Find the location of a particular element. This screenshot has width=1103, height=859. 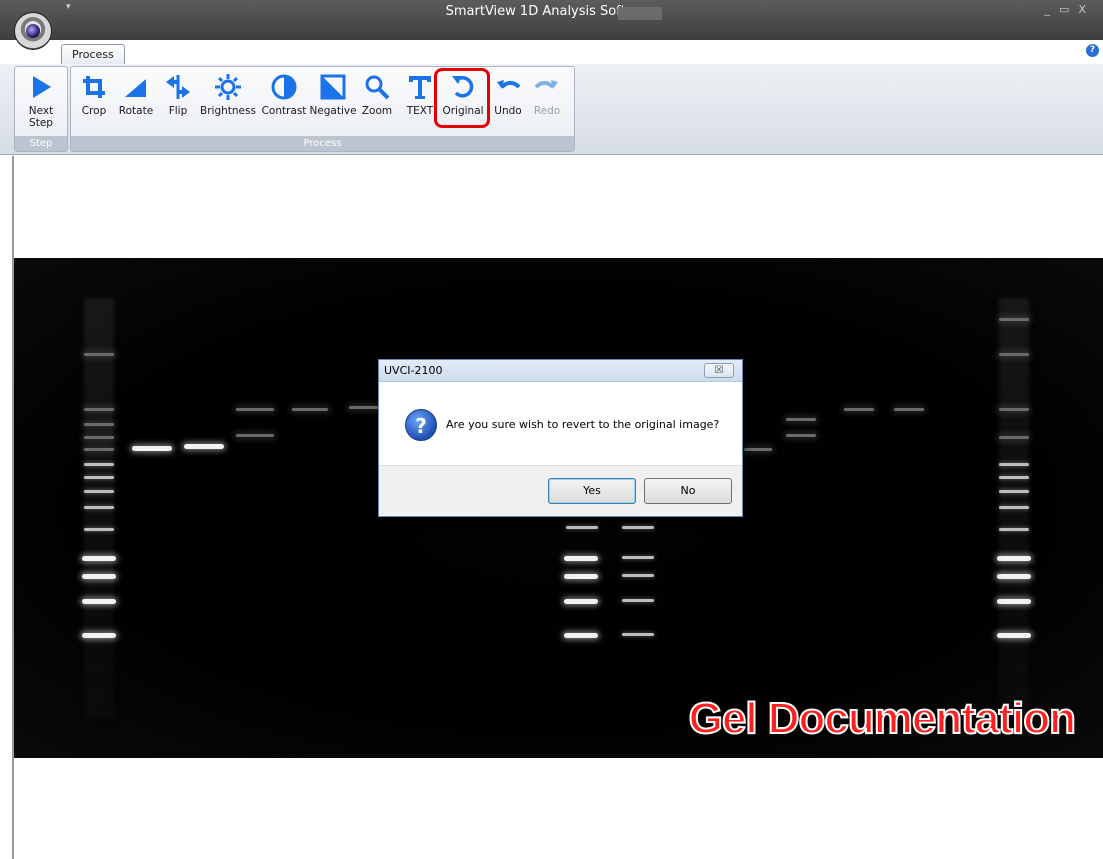

contrast-button: Contrast is located at coordinates (284, 92).